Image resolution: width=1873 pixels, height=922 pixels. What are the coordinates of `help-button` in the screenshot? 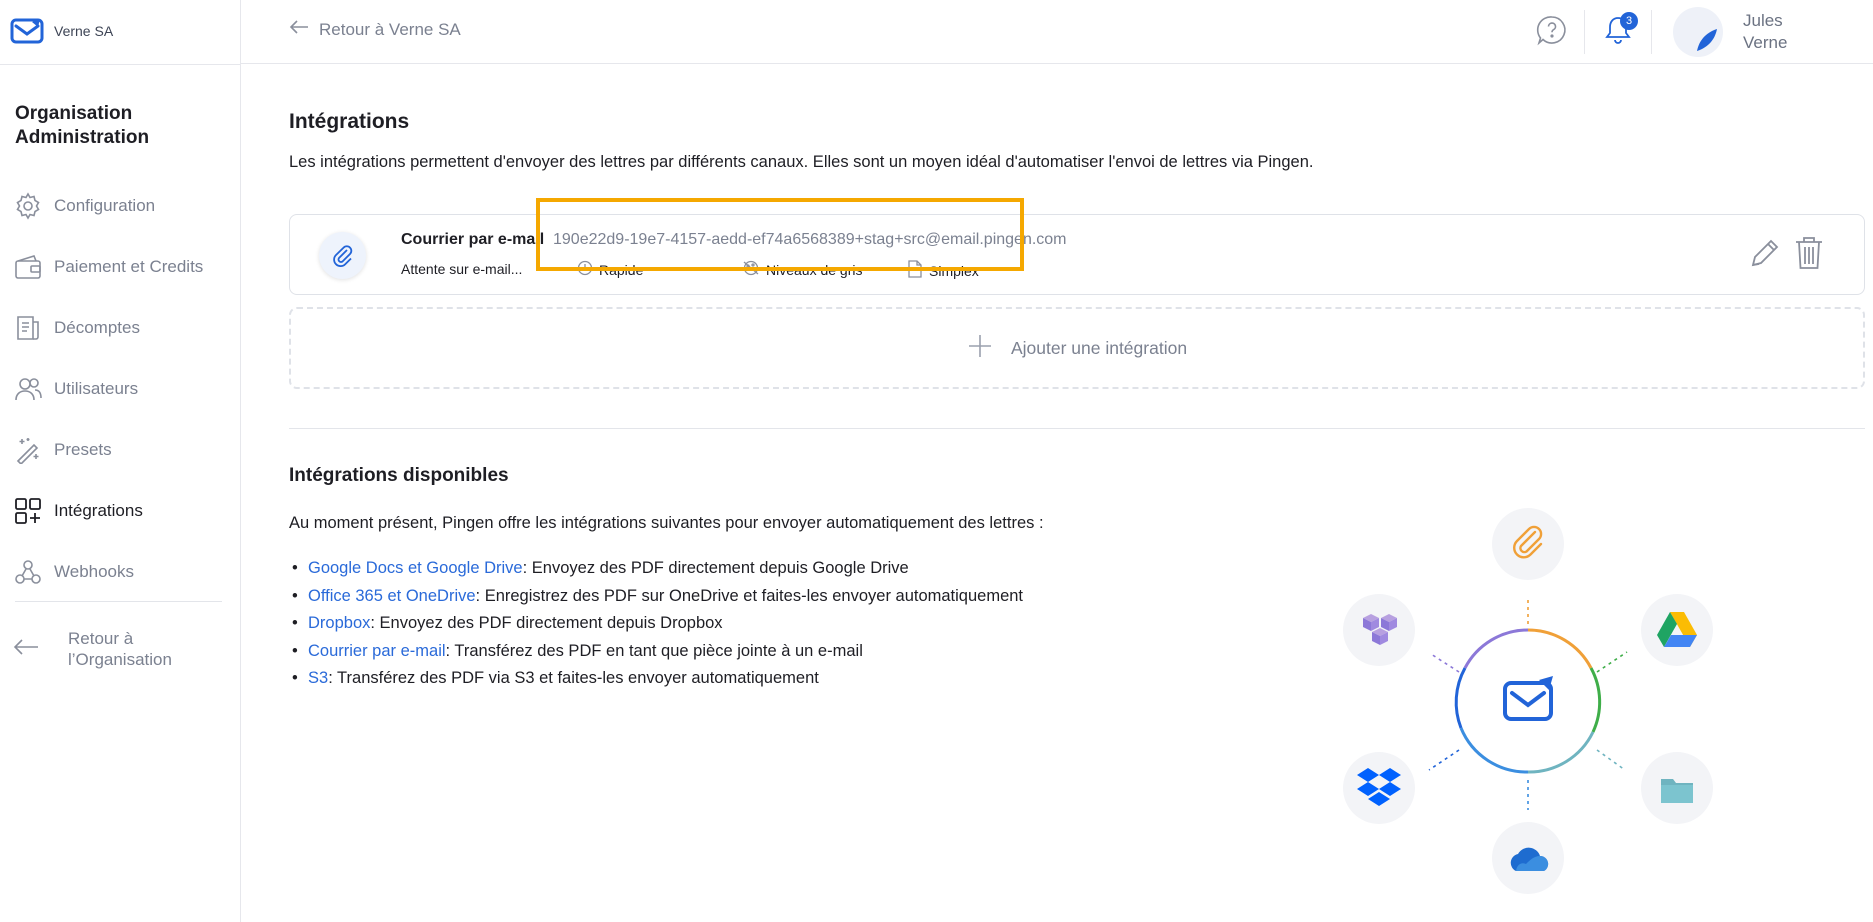 It's located at (1552, 32).